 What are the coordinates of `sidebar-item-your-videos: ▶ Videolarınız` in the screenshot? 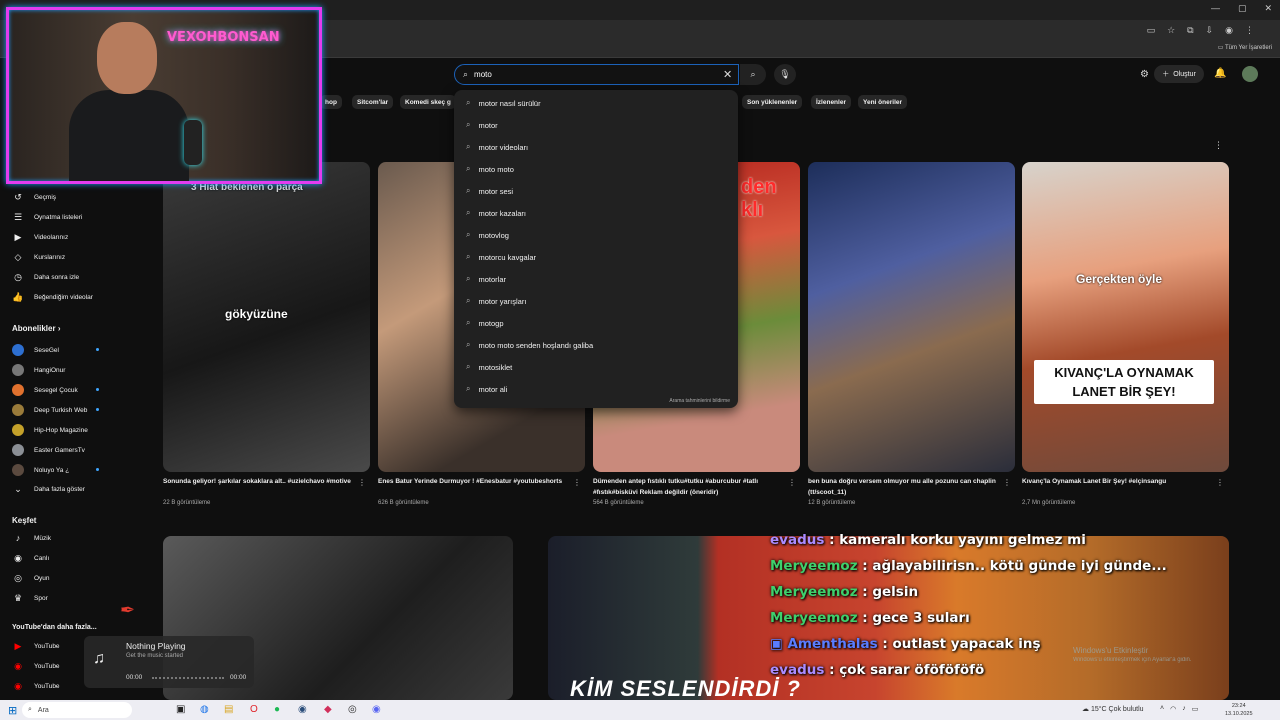 It's located at (40, 237).